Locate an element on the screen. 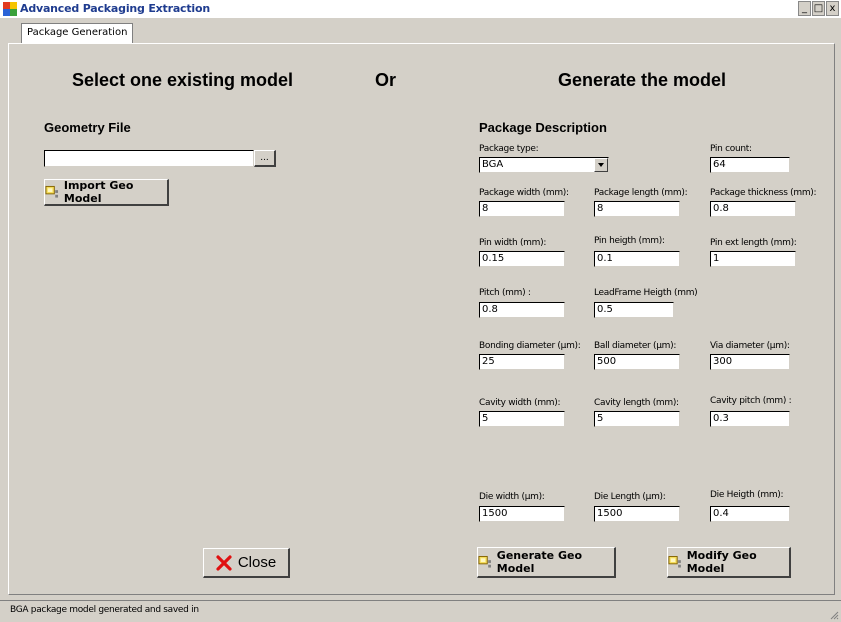 The width and height of the screenshot is (841, 622). via-diameter-input: 300 is located at coordinates (750, 362).